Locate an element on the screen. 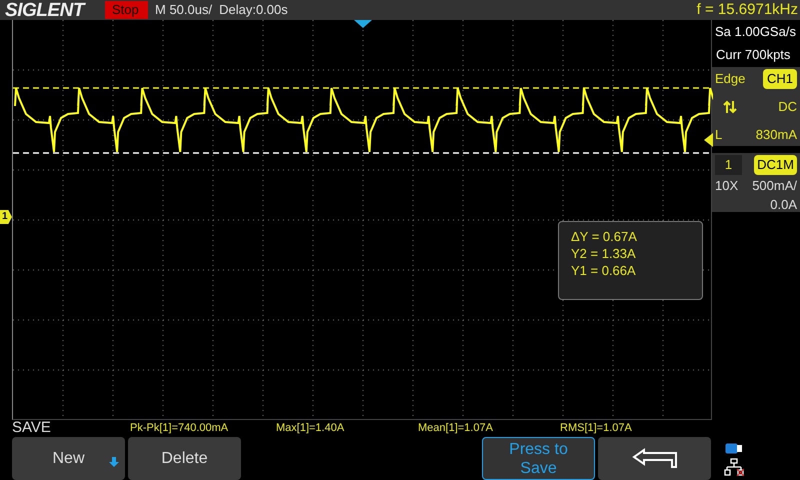 Image resolution: width=800 pixels, height=480 pixels. down-arrow-icon is located at coordinates (114, 462).